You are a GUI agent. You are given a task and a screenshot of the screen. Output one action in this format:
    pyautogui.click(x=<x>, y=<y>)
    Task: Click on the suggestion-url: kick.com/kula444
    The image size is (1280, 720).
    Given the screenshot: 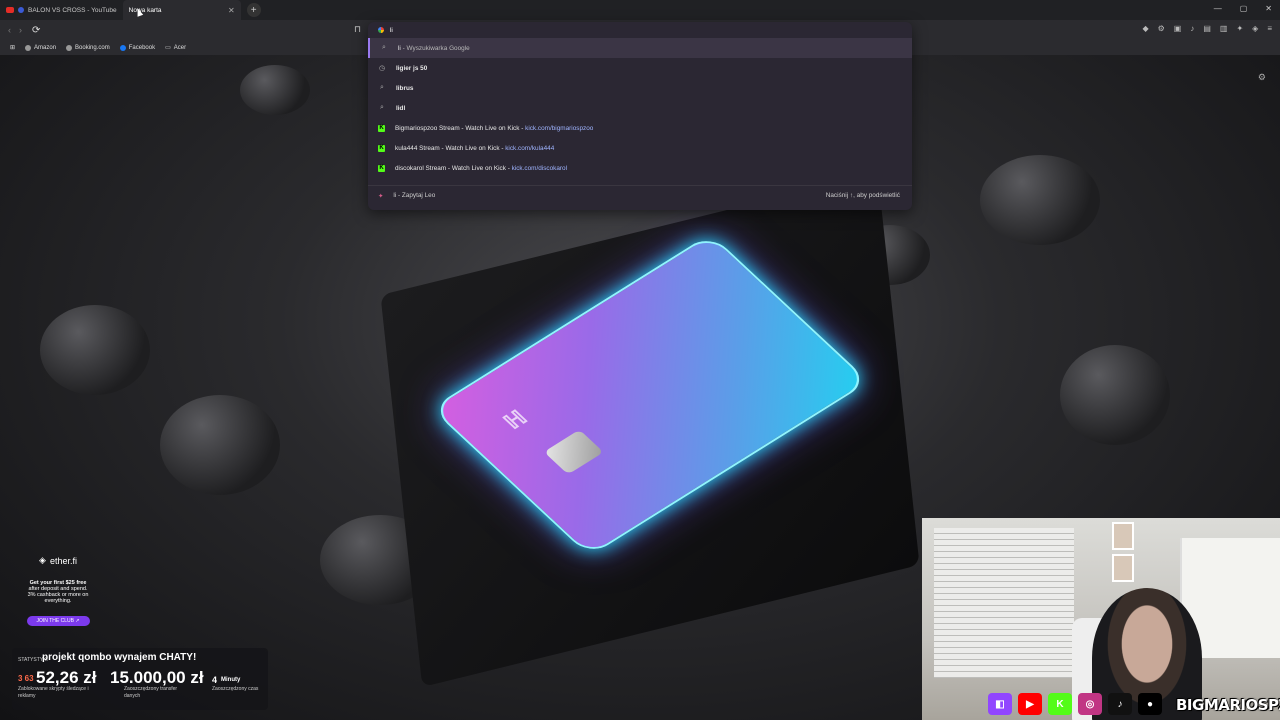 What is the action you would take?
    pyautogui.click(x=530, y=148)
    